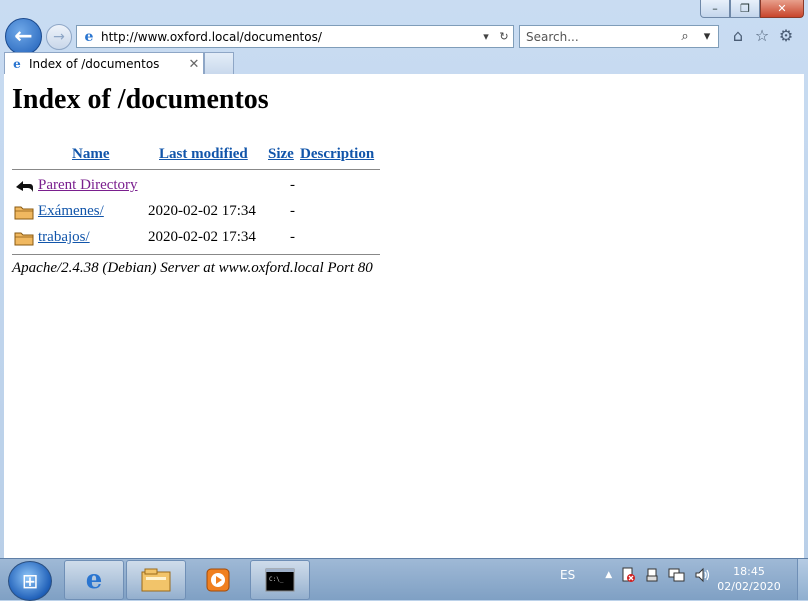 The width and height of the screenshot is (808, 601). I want to click on browser-tools: ⌂ ☆ ⚙, so click(762, 35).